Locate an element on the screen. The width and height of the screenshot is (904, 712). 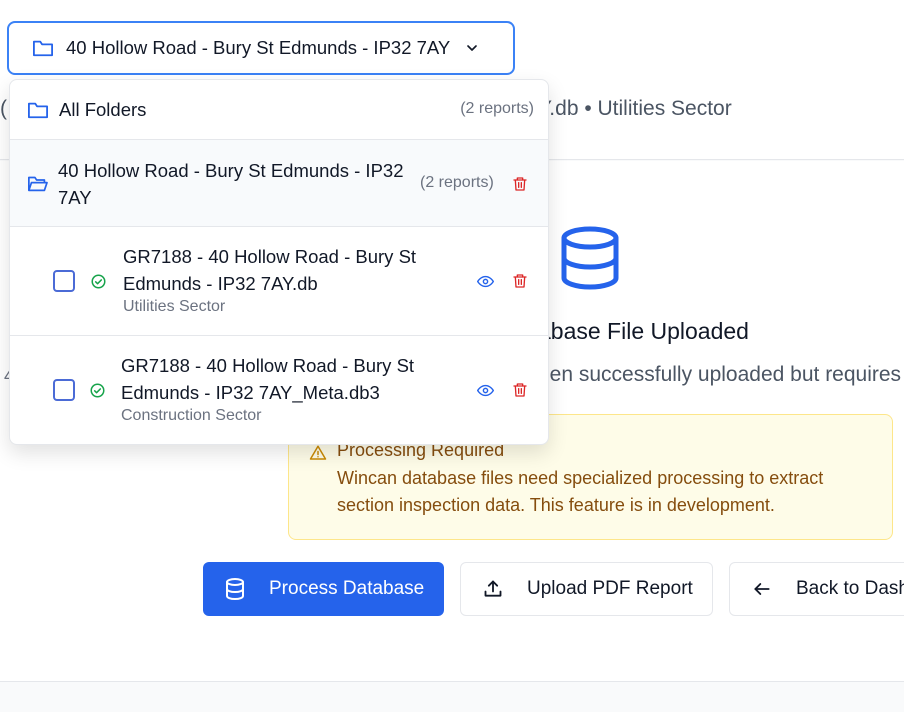
process-database-label: Process Database is located at coordinates (347, 588).